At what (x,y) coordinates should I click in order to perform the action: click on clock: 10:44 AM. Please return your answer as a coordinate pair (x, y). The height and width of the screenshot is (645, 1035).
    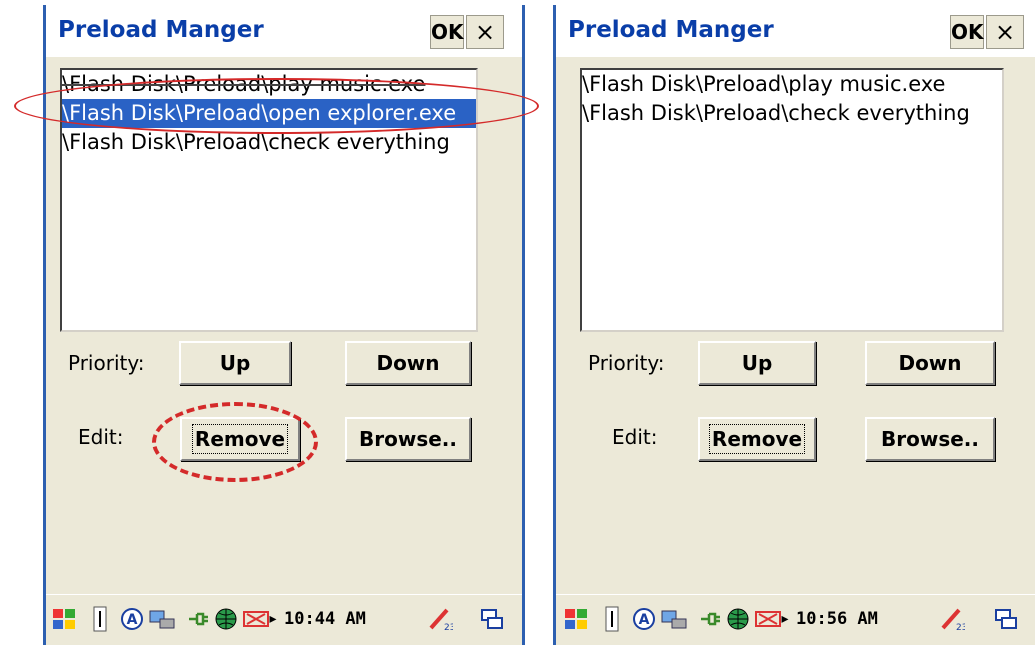
    Looking at the image, I should click on (325, 619).